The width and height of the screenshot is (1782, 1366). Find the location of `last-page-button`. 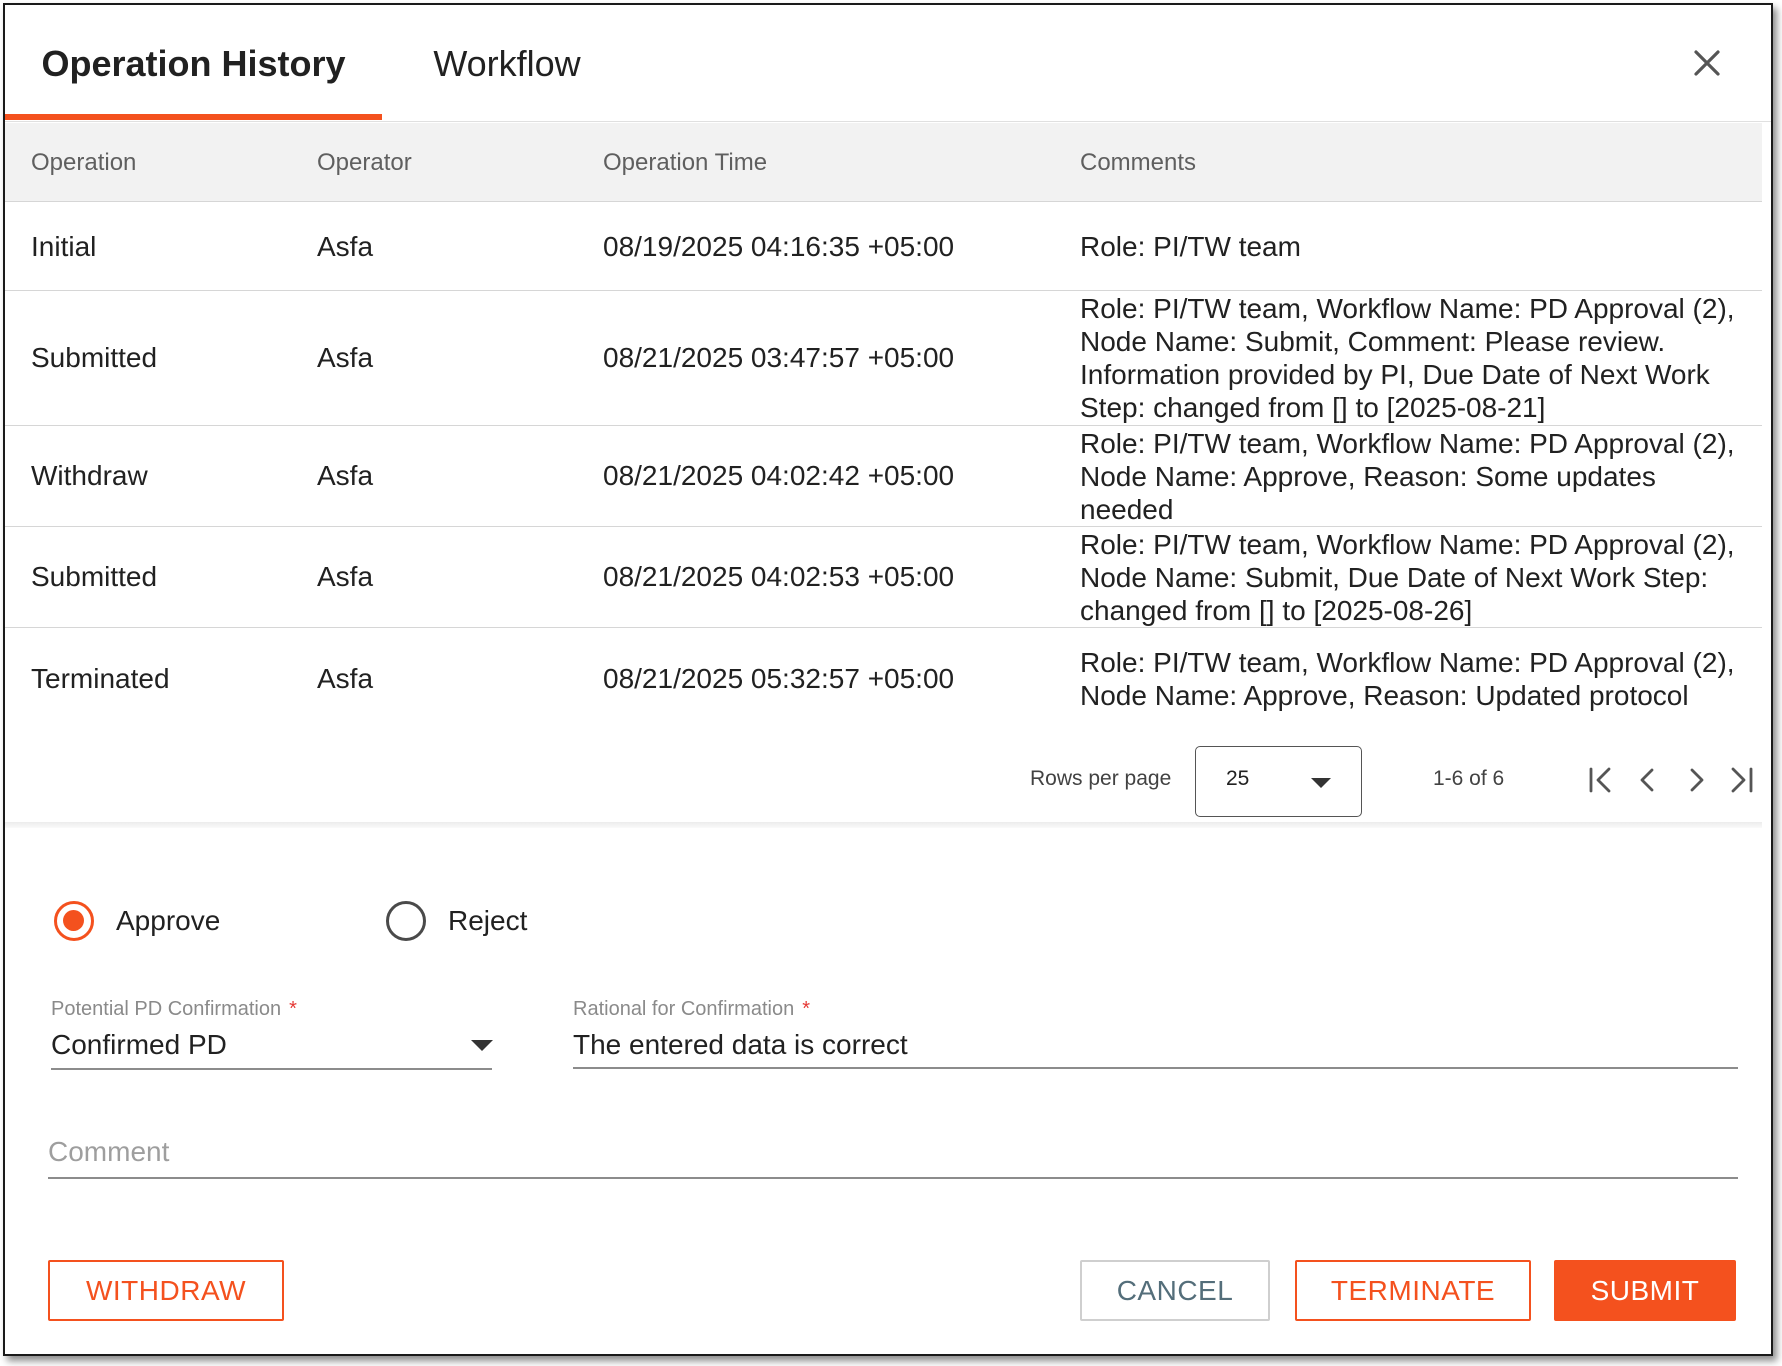

last-page-button is located at coordinates (1742, 780).